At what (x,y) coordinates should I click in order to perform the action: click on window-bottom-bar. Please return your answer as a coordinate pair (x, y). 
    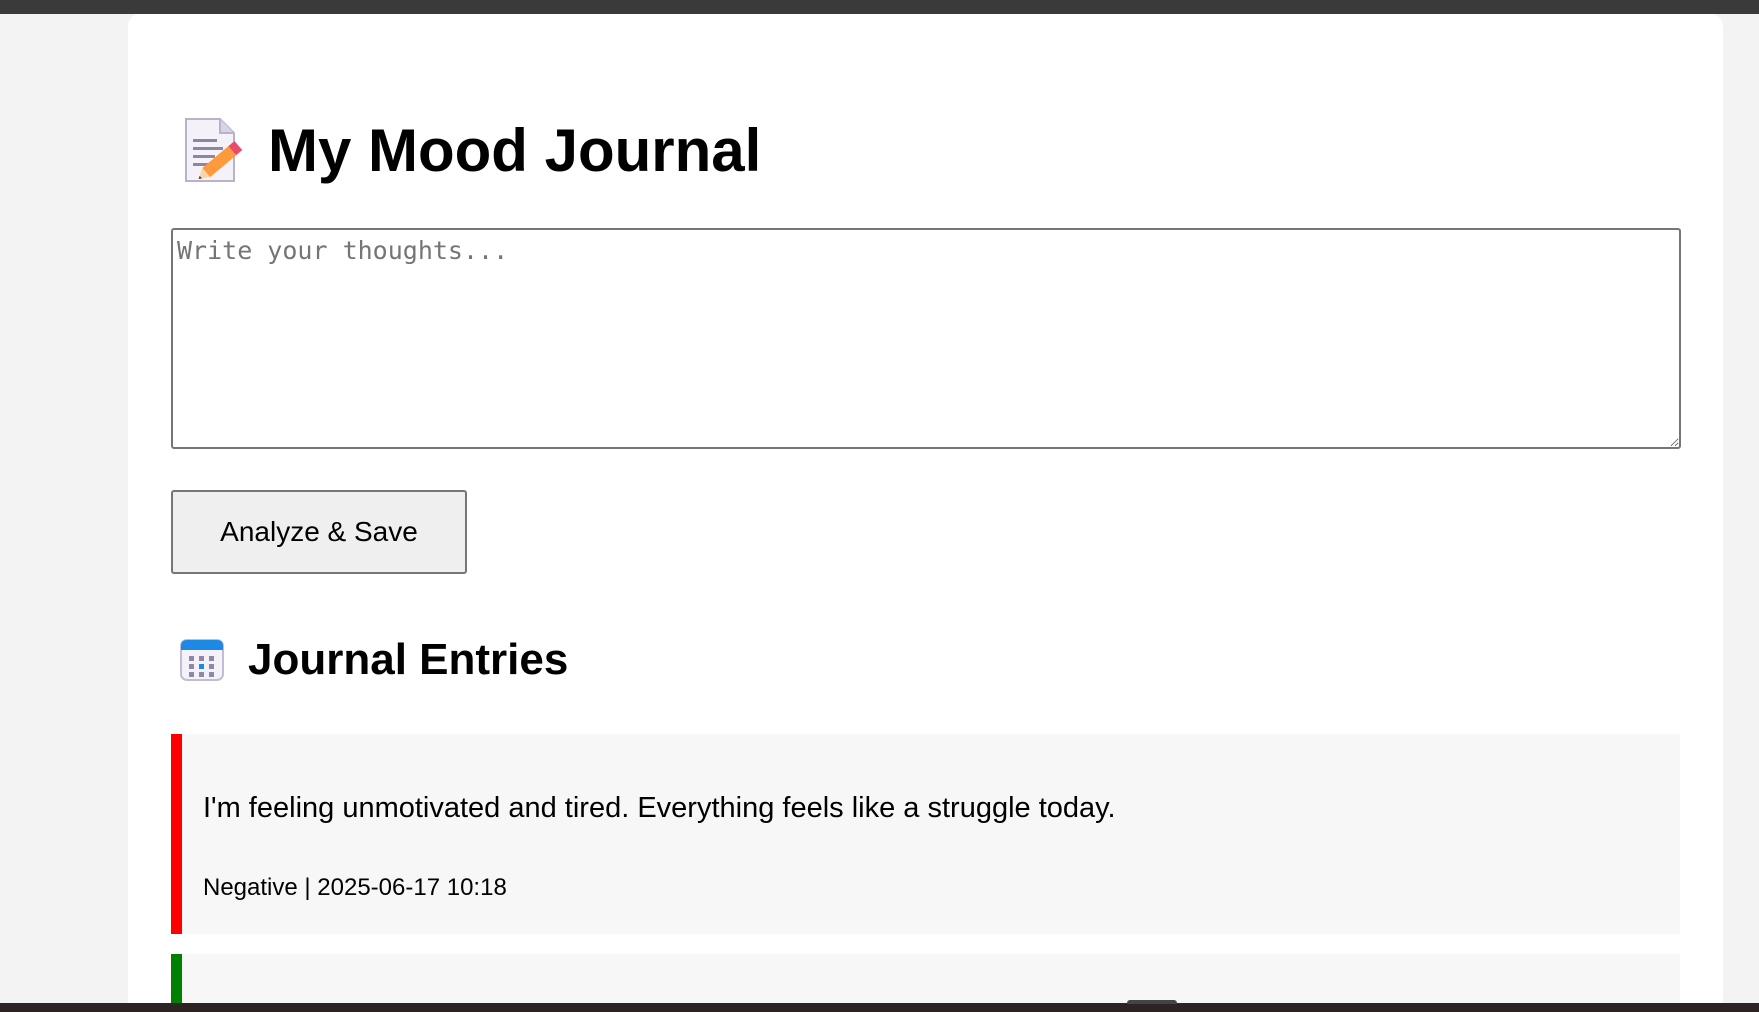
    Looking at the image, I should click on (879, 1007).